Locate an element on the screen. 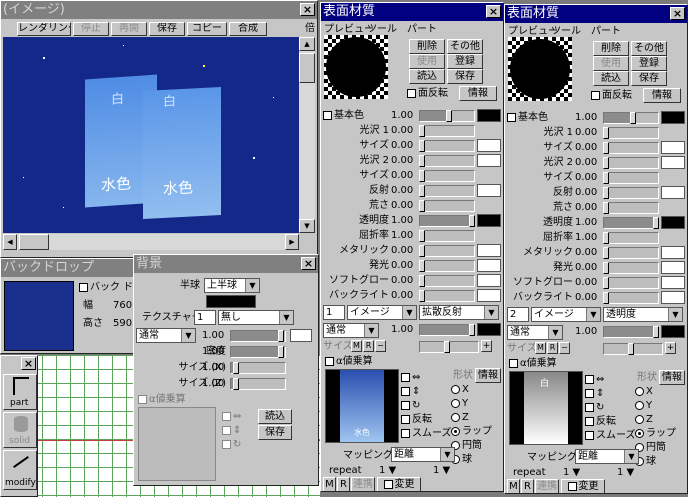  material-button-5: 保存 is located at coordinates (649, 78).